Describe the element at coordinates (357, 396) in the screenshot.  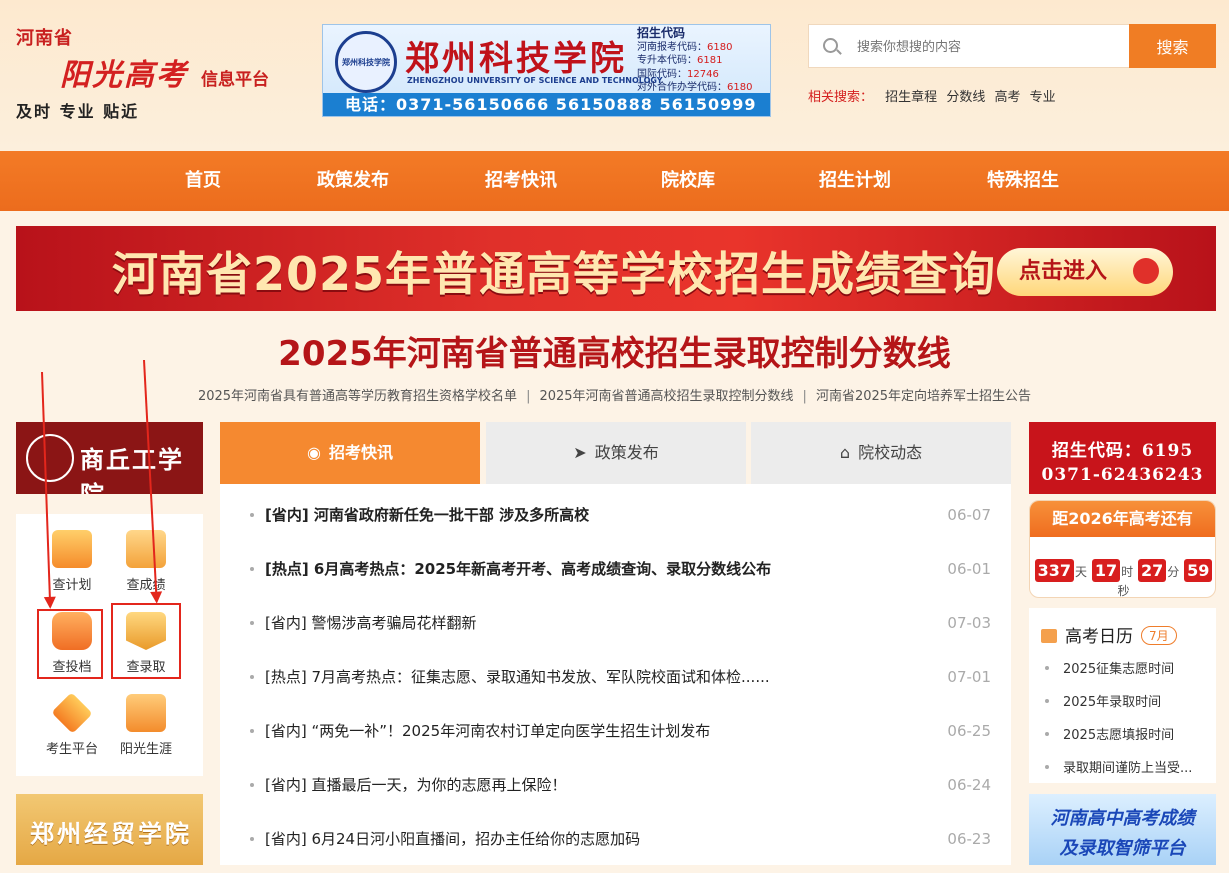
I see `sub-link: 2025年河南省具有普通高等学历教育招生资格学校名单` at that location.